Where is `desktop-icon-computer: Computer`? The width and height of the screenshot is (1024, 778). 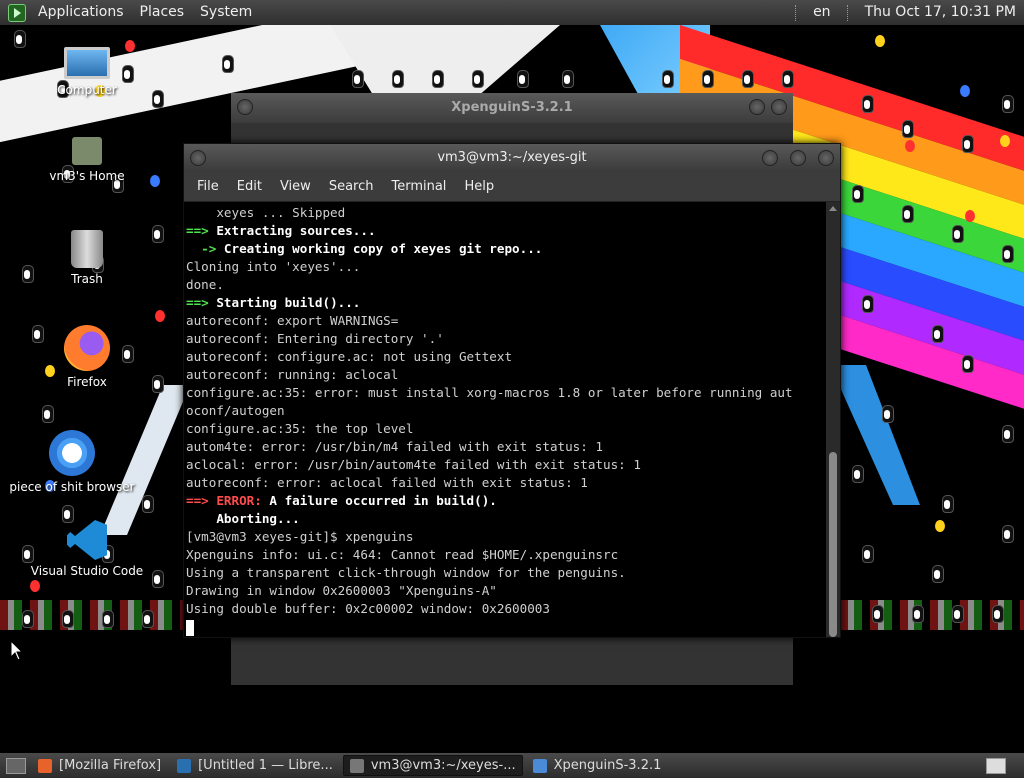
desktop-icon-computer: Computer is located at coordinates (87, 72).